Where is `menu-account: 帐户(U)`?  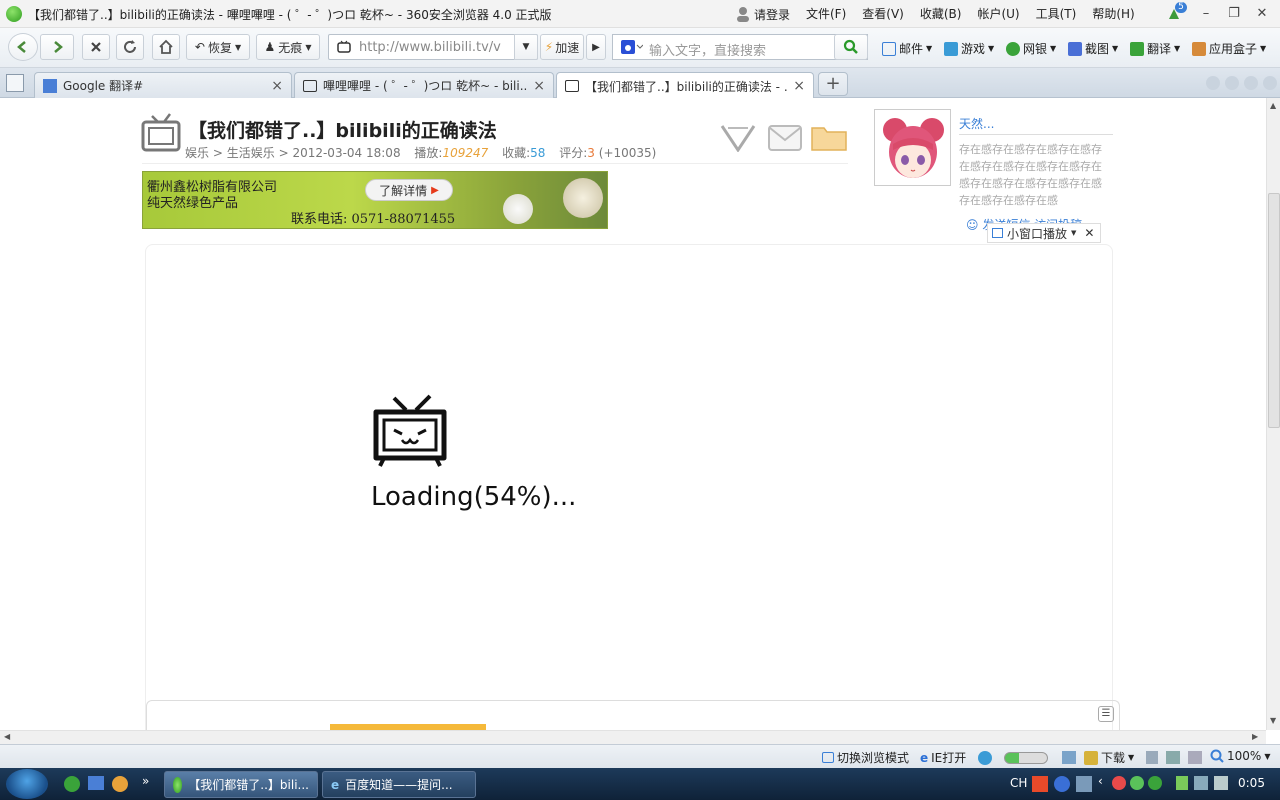 menu-account: 帐户(U) is located at coordinates (998, 13).